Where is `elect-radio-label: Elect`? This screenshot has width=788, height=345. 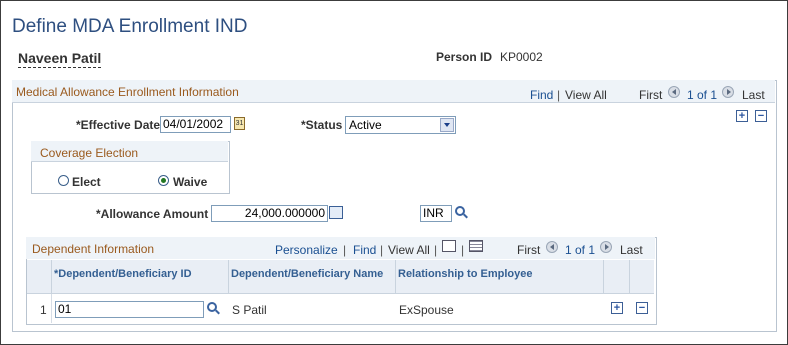 elect-radio-label: Elect is located at coordinates (86, 182).